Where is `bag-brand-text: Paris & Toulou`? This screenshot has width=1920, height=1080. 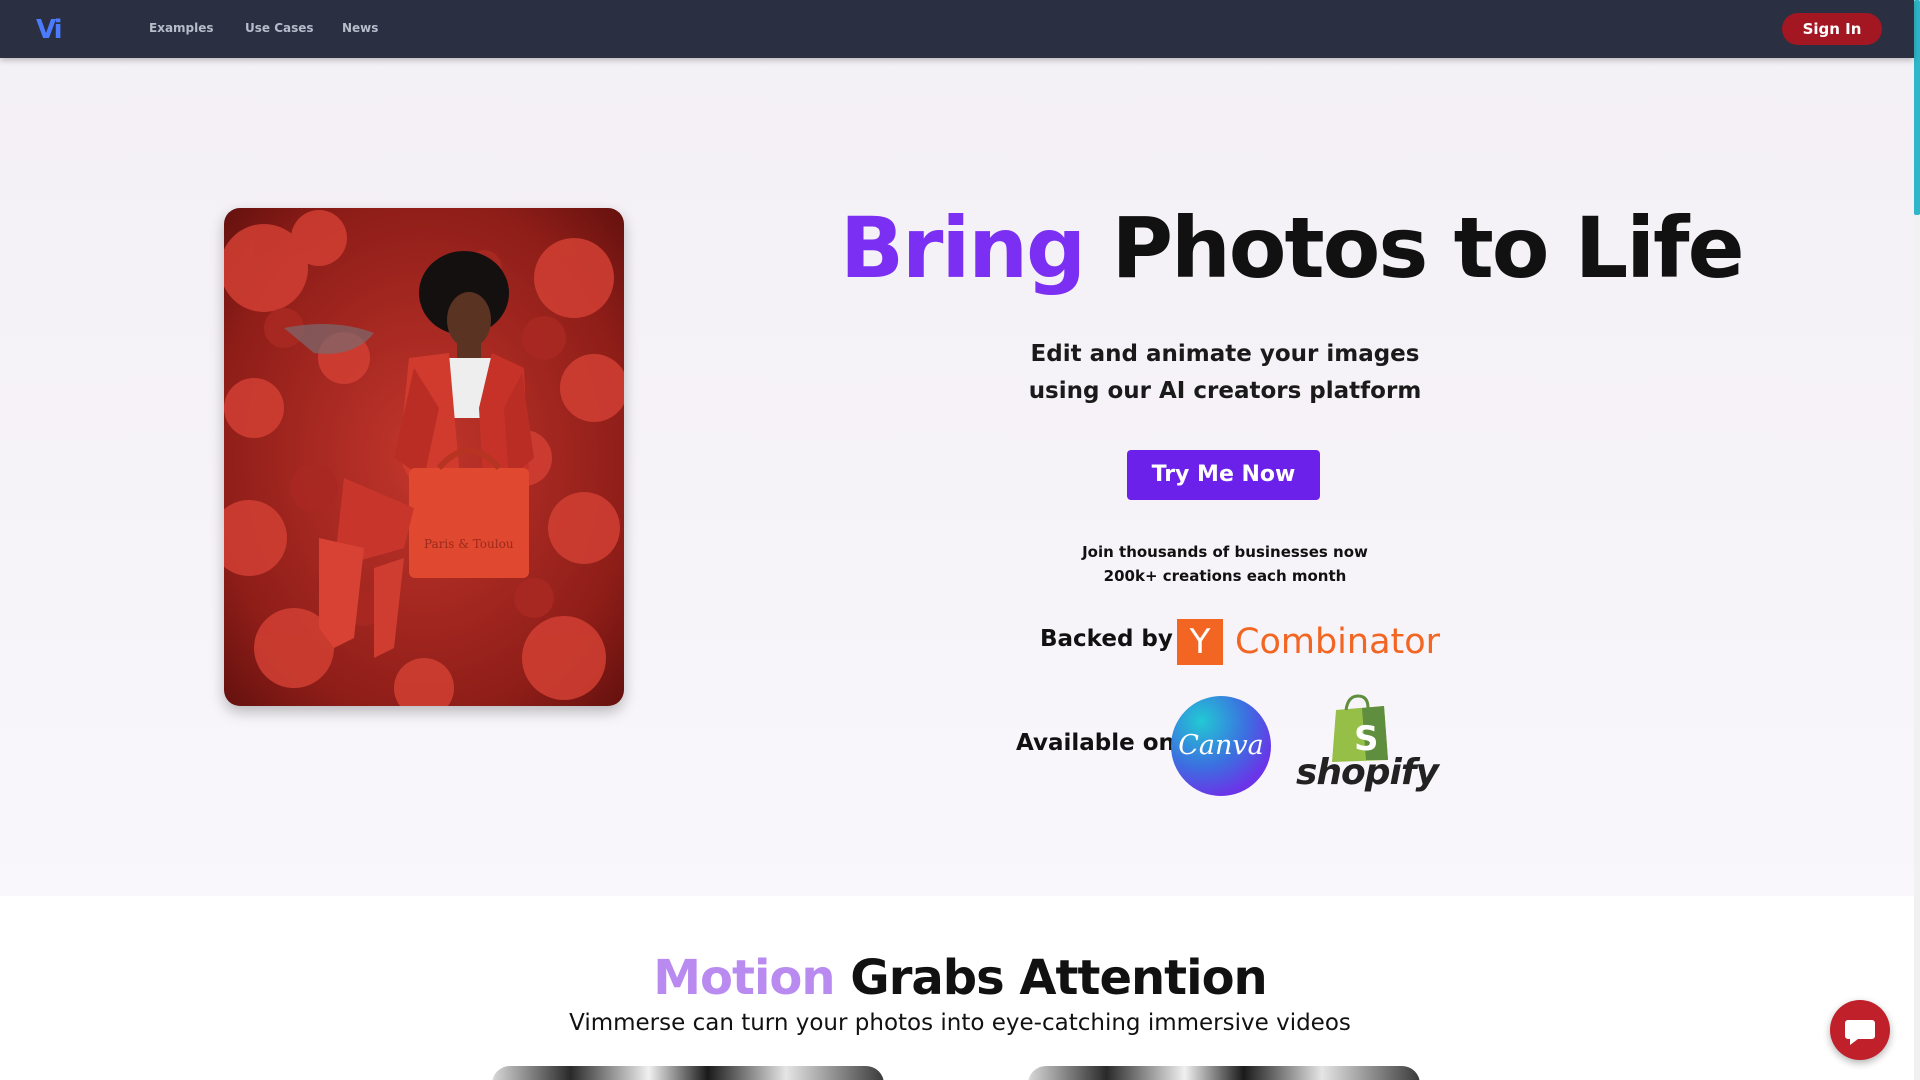 bag-brand-text: Paris & Toulou is located at coordinates (469, 544).